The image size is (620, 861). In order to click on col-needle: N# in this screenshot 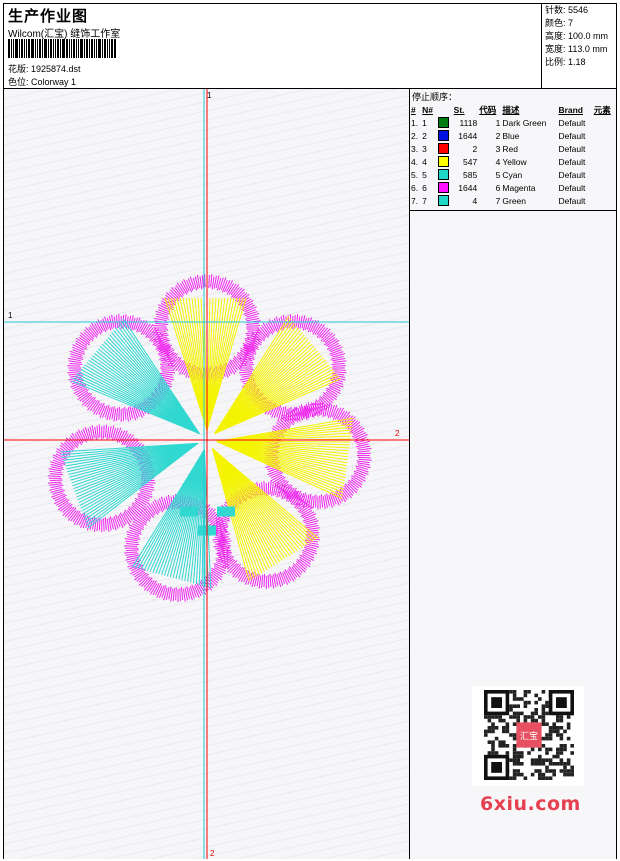, I will do `click(427, 109)`.